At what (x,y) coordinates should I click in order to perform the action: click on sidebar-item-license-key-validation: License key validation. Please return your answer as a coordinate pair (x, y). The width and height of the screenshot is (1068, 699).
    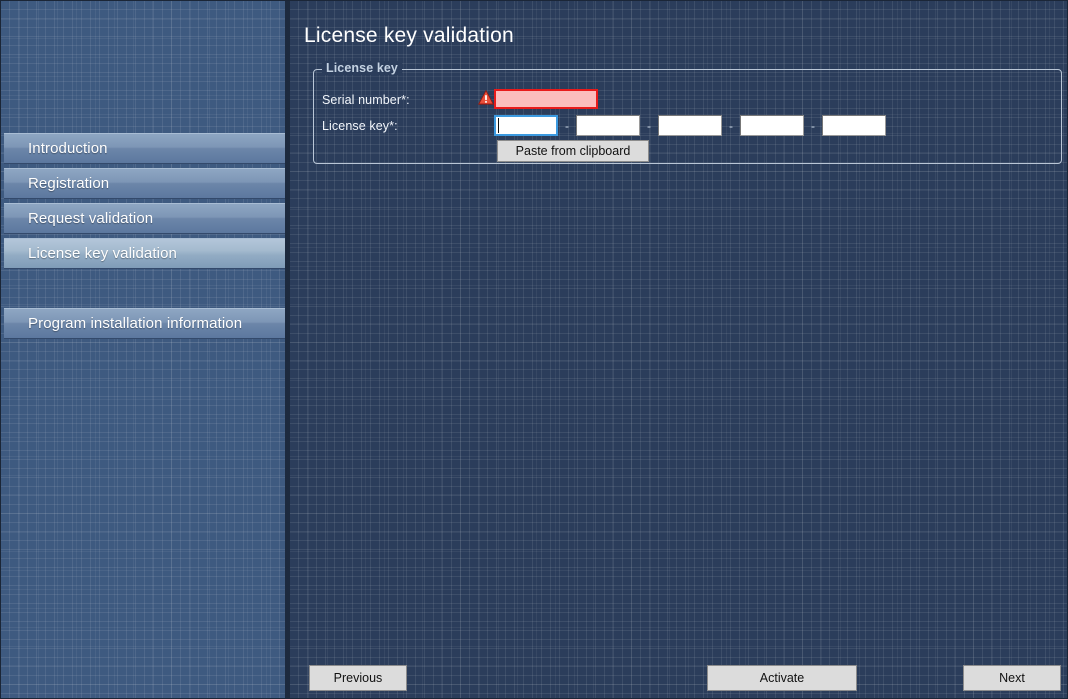
    Looking at the image, I should click on (144, 253).